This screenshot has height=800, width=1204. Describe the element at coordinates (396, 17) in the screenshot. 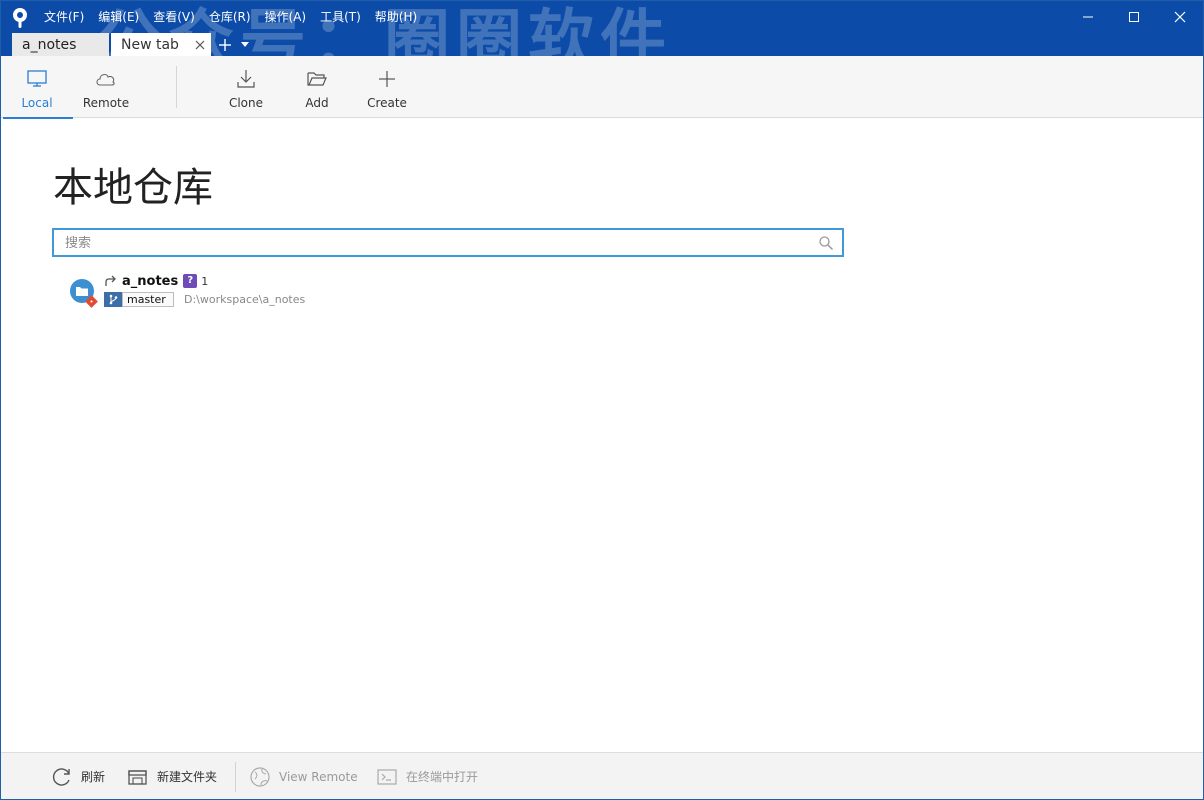

I see `menu-help: 帮助(H)` at that location.